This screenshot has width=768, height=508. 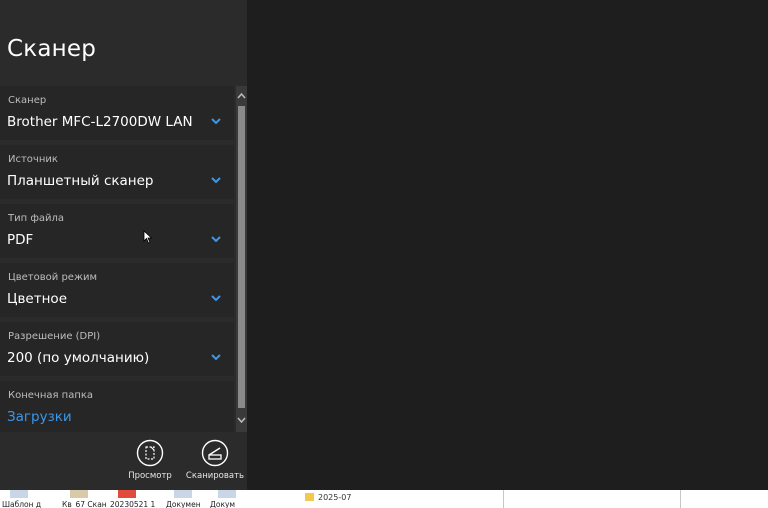 I want to click on scroll-up-icon, so click(x=241, y=96).